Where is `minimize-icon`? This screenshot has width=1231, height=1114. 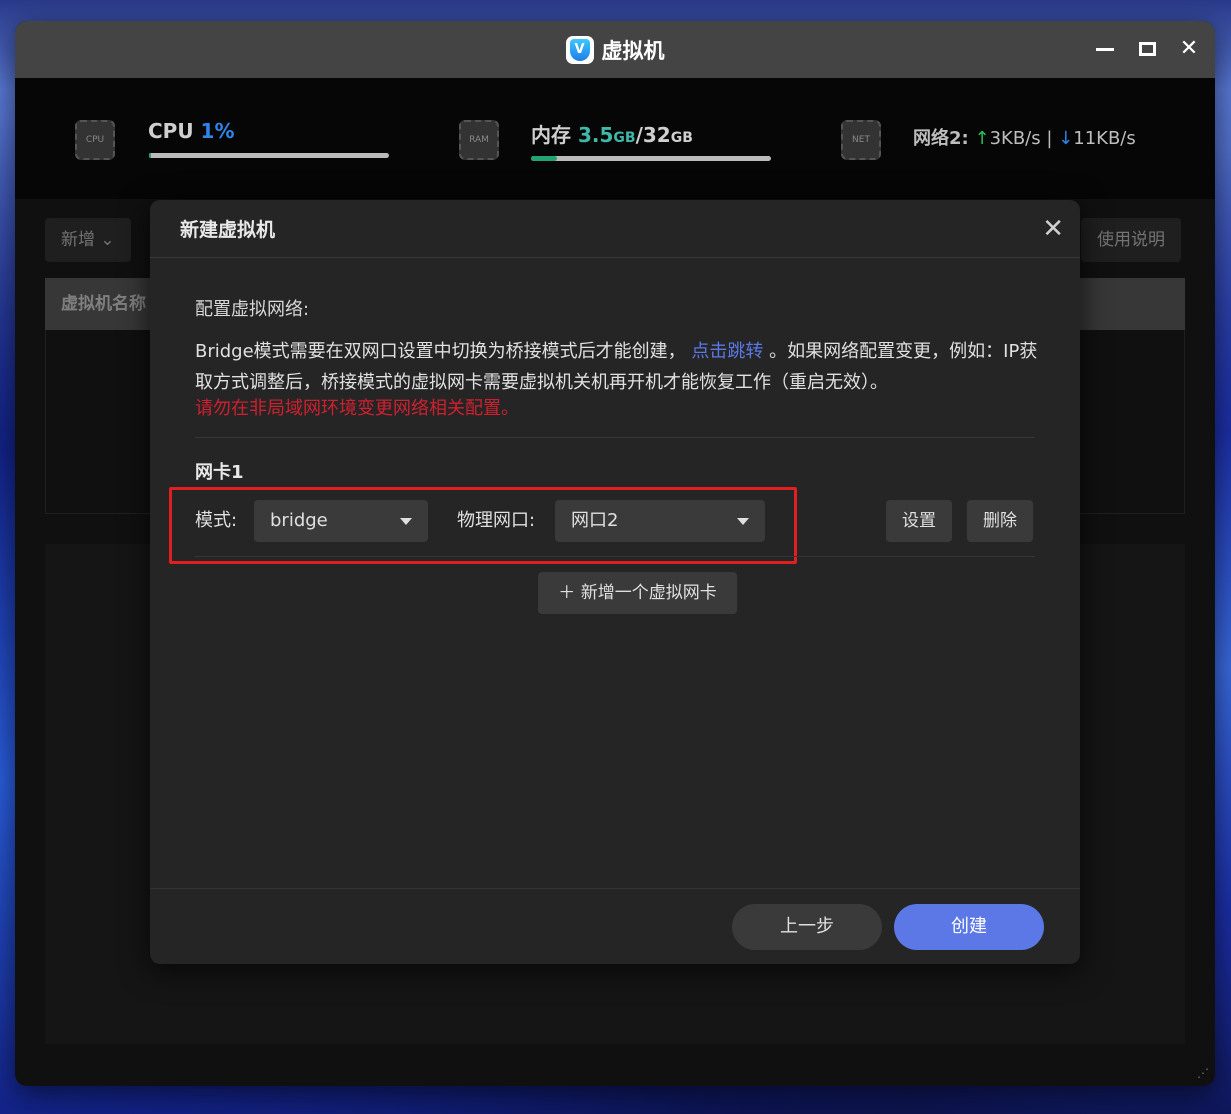 minimize-icon is located at coordinates (1105, 49).